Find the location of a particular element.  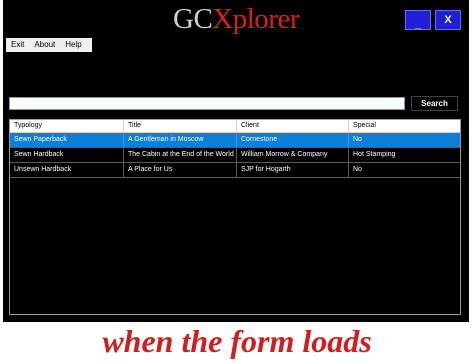

menu-item-help: Help is located at coordinates (73, 45).